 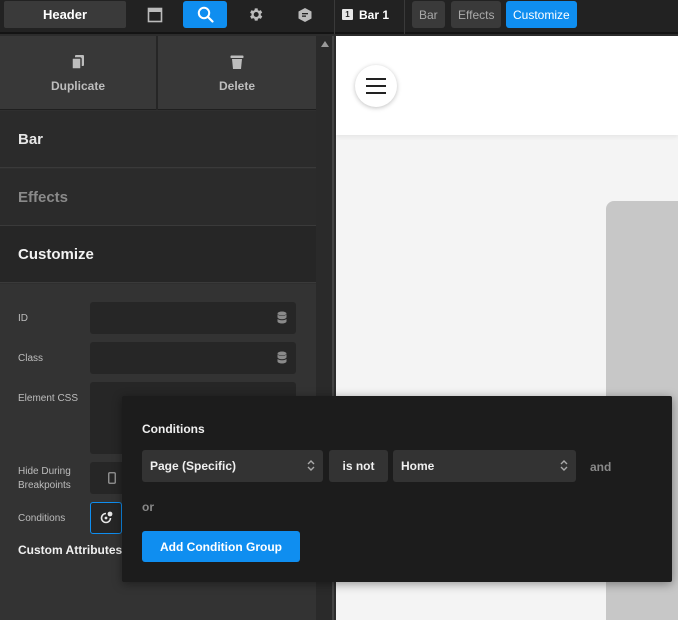 What do you see at coordinates (205, 14) in the screenshot?
I see `search-icon` at bounding box center [205, 14].